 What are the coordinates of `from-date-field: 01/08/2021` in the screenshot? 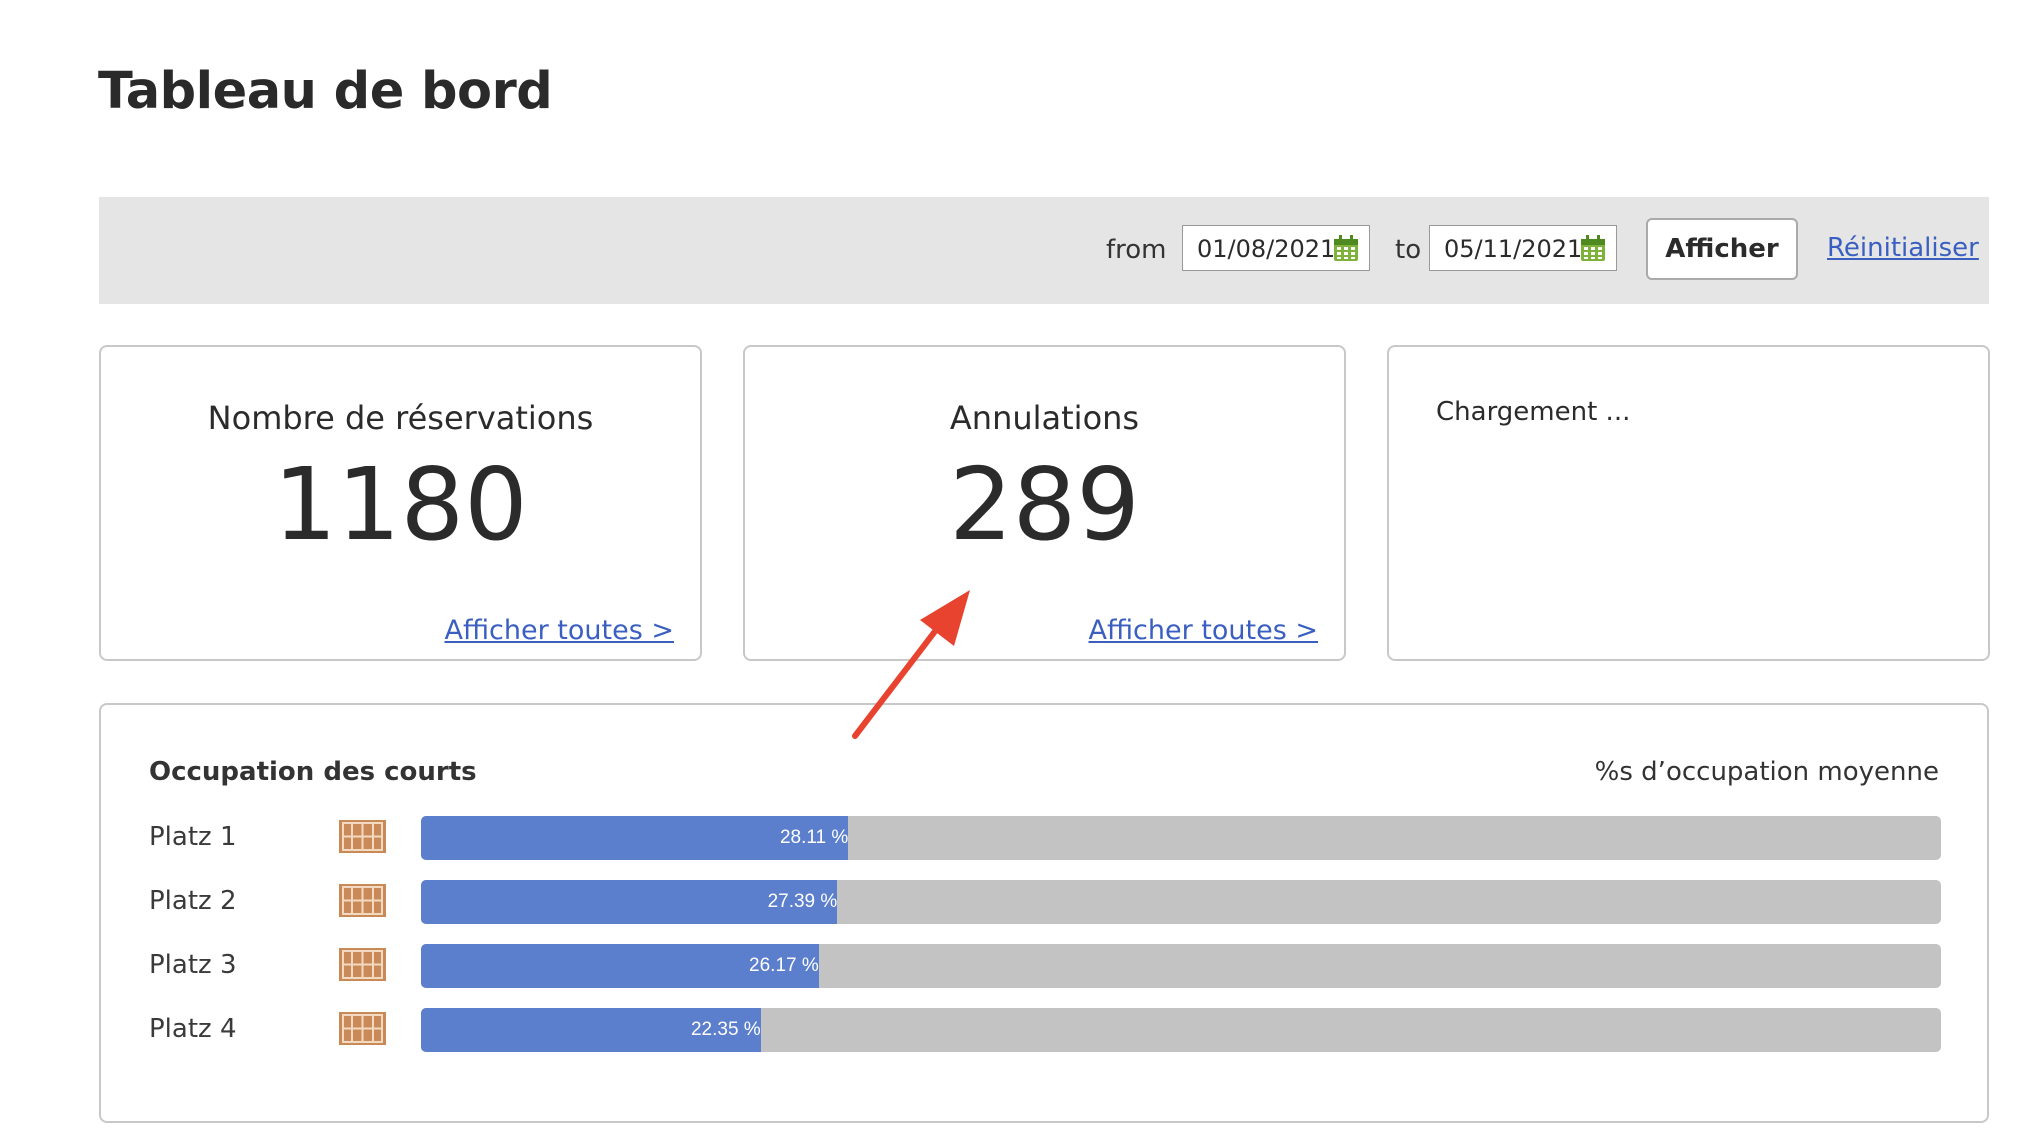 It's located at (1276, 248).